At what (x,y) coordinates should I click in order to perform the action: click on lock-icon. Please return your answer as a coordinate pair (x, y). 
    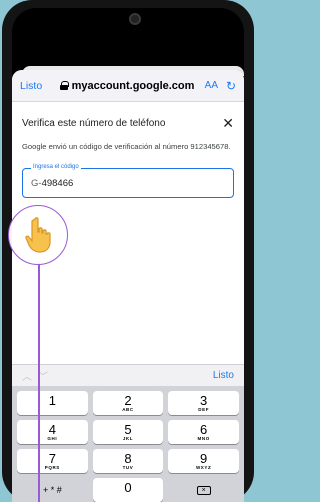
    Looking at the image, I should click on (64, 85).